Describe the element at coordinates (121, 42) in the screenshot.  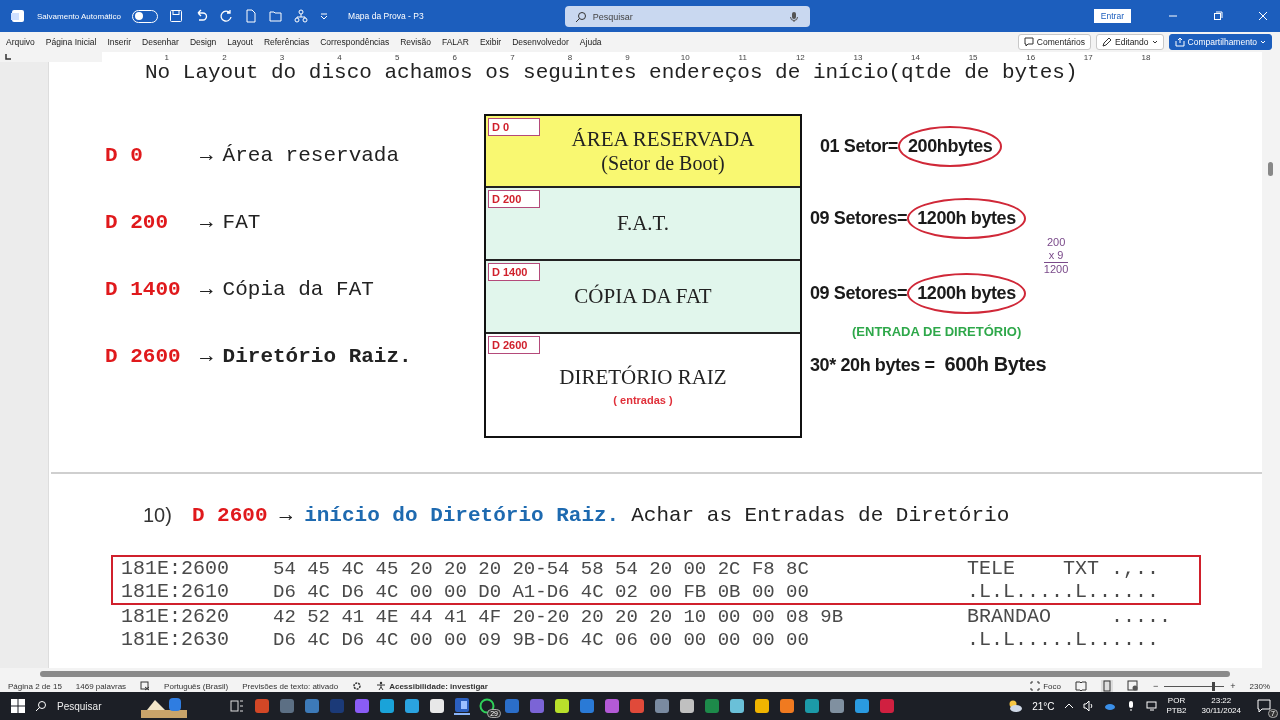
I see `menu-tab: Inserir` at that location.